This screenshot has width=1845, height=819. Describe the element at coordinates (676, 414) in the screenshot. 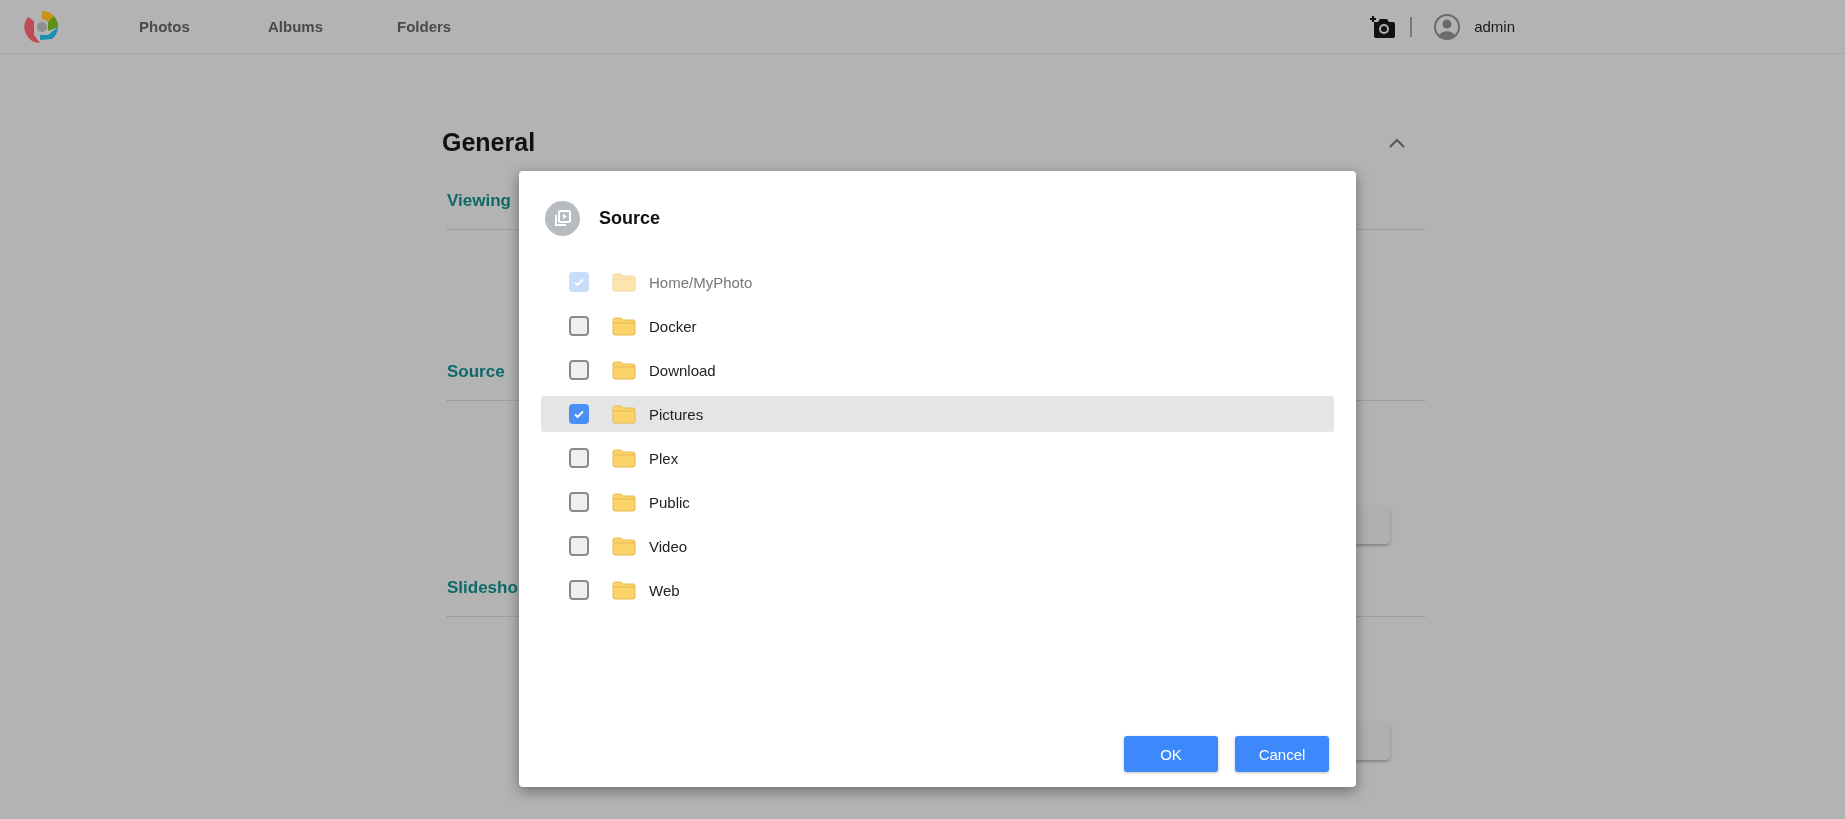

I see `folder-name: Pictures` at that location.